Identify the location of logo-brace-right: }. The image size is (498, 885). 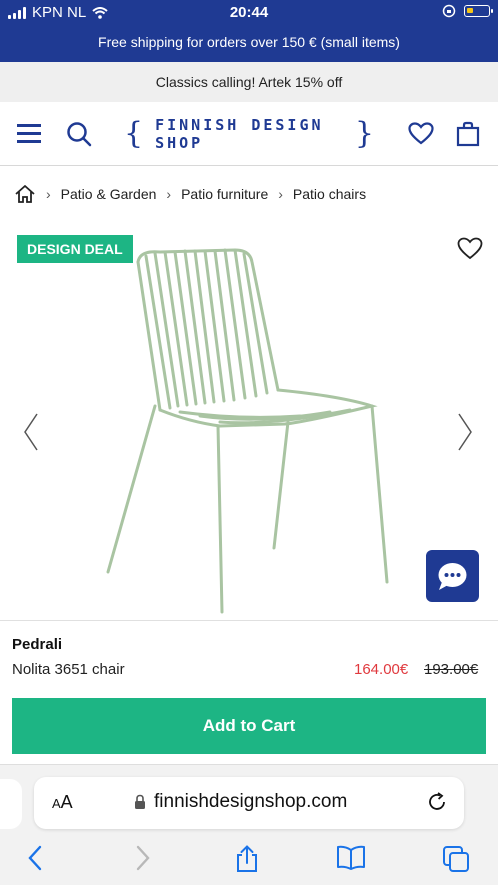
(364, 133).